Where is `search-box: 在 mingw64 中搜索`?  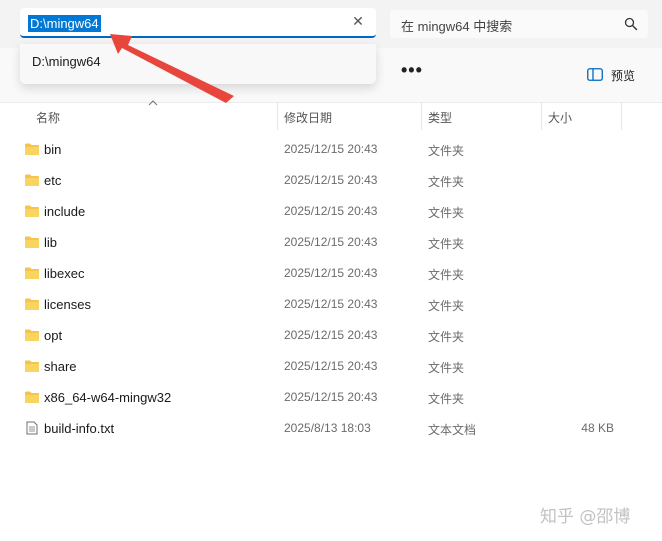 search-box: 在 mingw64 中搜索 is located at coordinates (519, 24).